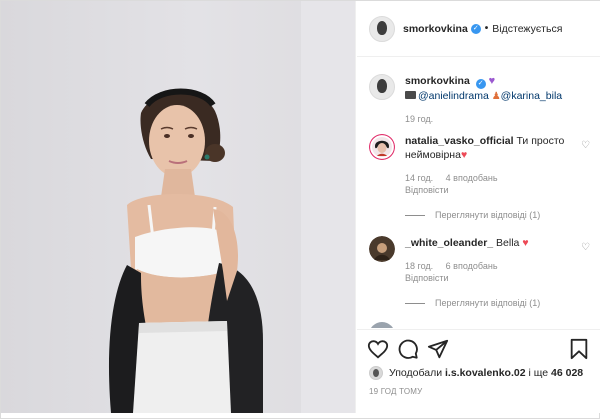 The width and height of the screenshot is (600, 419). What do you see at coordinates (395, 391) in the screenshot?
I see `post-timestamp: 19 ГОД ТОМУ` at bounding box center [395, 391].